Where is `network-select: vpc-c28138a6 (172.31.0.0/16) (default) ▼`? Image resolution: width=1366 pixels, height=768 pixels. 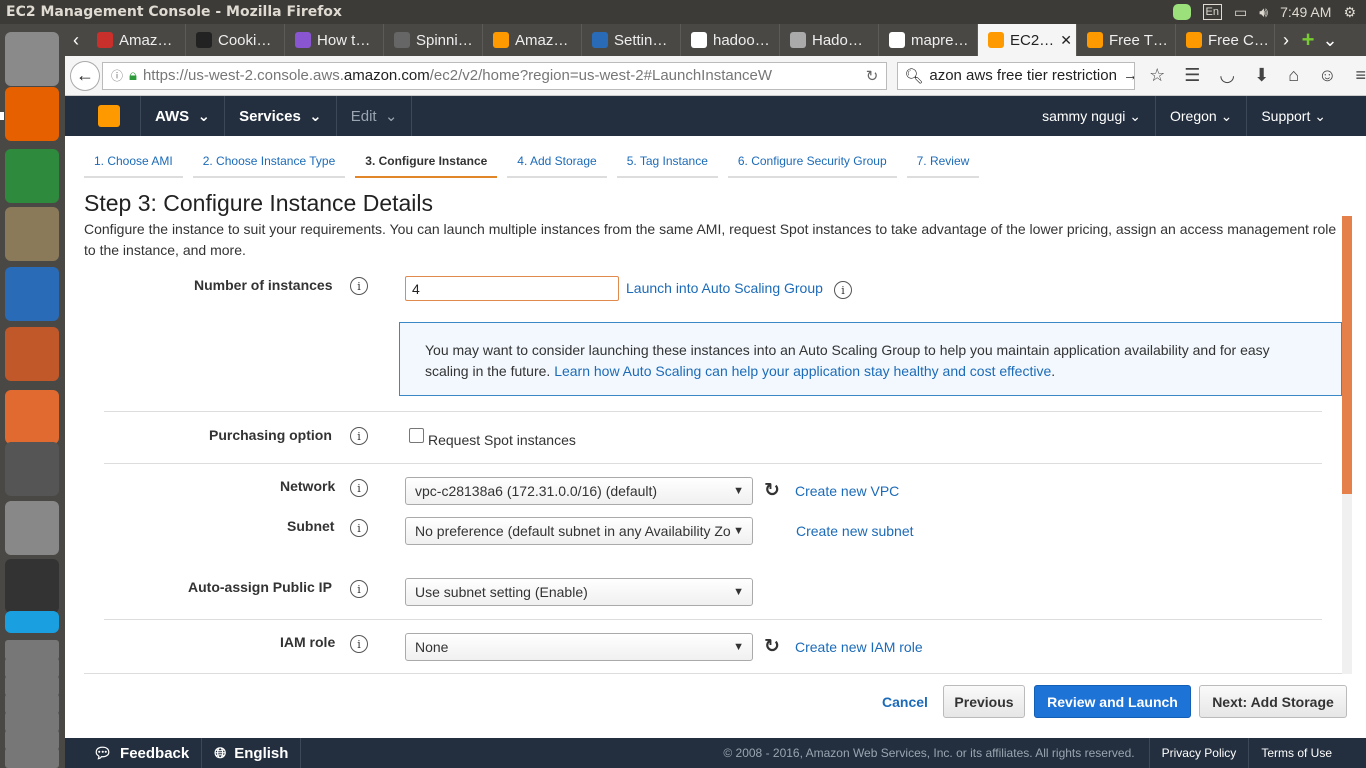
network-select: vpc-c28138a6 (172.31.0.0/16) (default) ▼ is located at coordinates (579, 491).